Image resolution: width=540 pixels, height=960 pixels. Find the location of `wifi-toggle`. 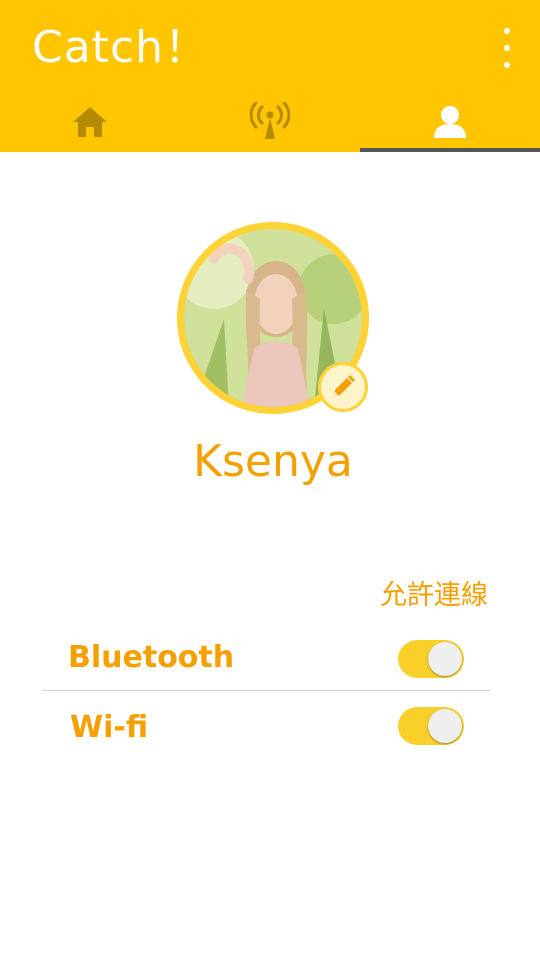

wifi-toggle is located at coordinates (431, 726).